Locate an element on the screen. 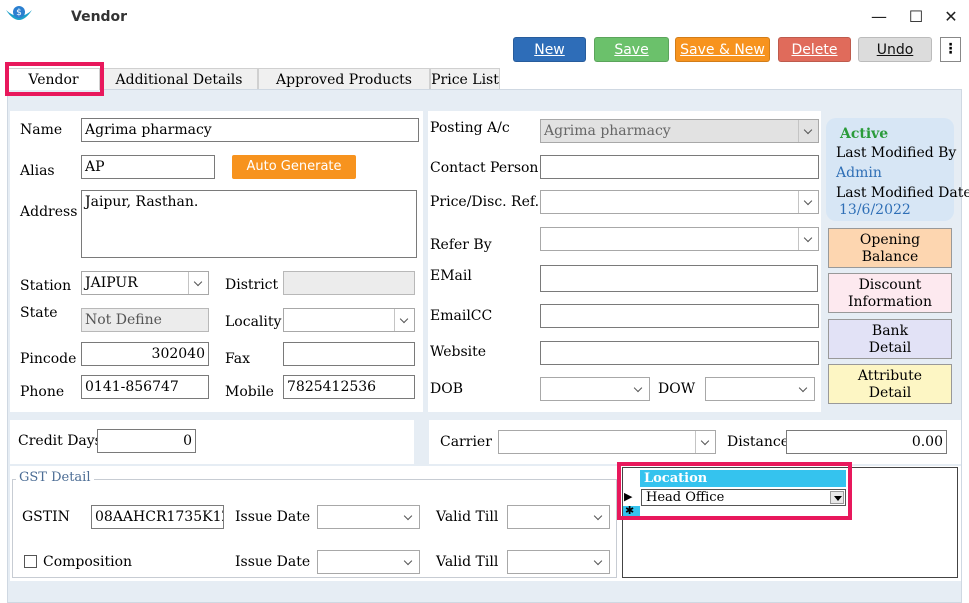 The height and width of the screenshot is (603, 969). more-options-button: ⋮ is located at coordinates (950, 49).